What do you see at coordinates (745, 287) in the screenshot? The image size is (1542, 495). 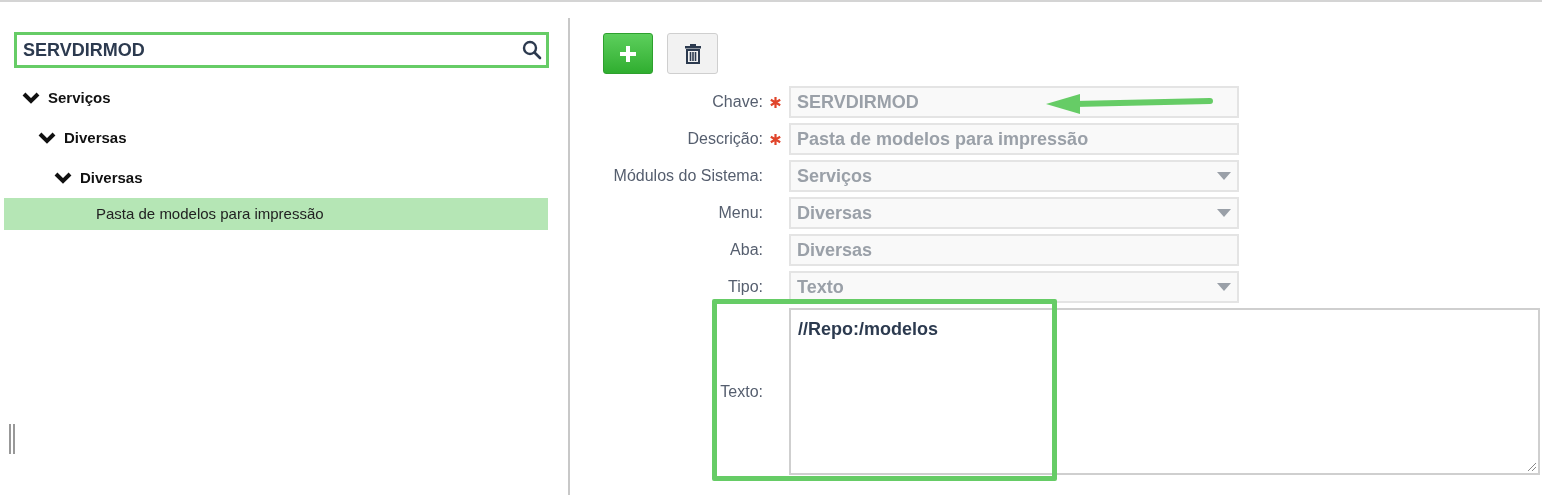 I see `field-label: Tipo:` at bounding box center [745, 287].